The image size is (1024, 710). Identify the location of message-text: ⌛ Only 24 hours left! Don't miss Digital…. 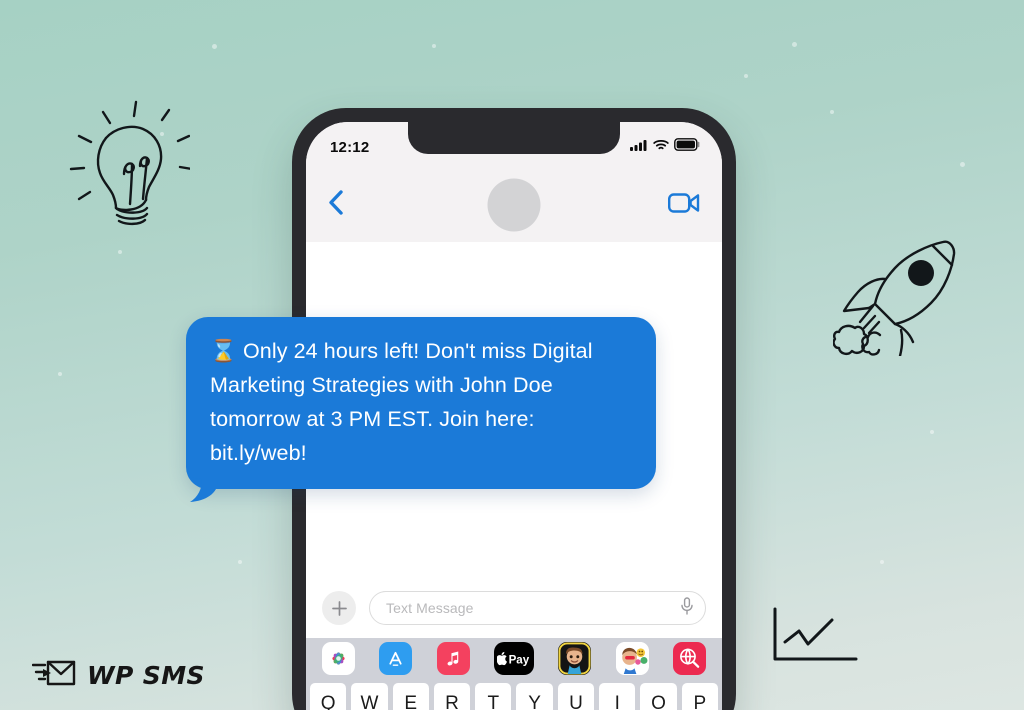
(401, 402).